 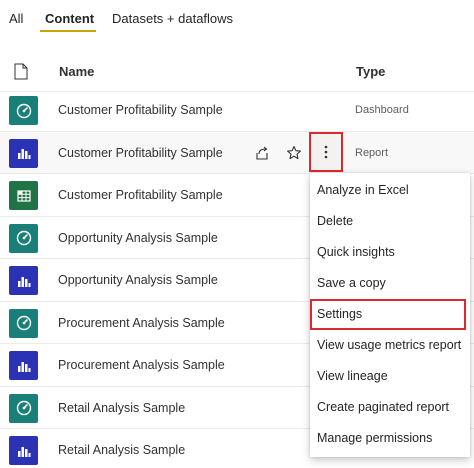 I want to click on favorite-star-icon, so click(x=294, y=153).